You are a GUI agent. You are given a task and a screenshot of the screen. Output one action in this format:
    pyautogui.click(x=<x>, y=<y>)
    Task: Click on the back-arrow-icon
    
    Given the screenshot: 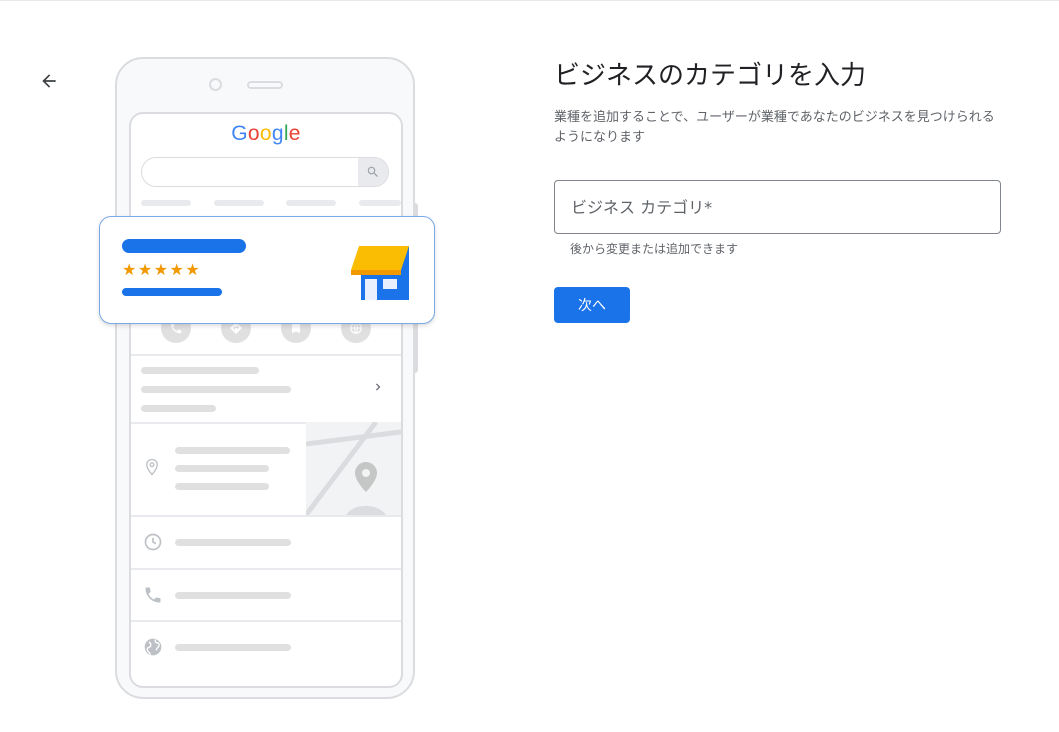 What is the action you would take?
    pyautogui.click(x=49, y=81)
    